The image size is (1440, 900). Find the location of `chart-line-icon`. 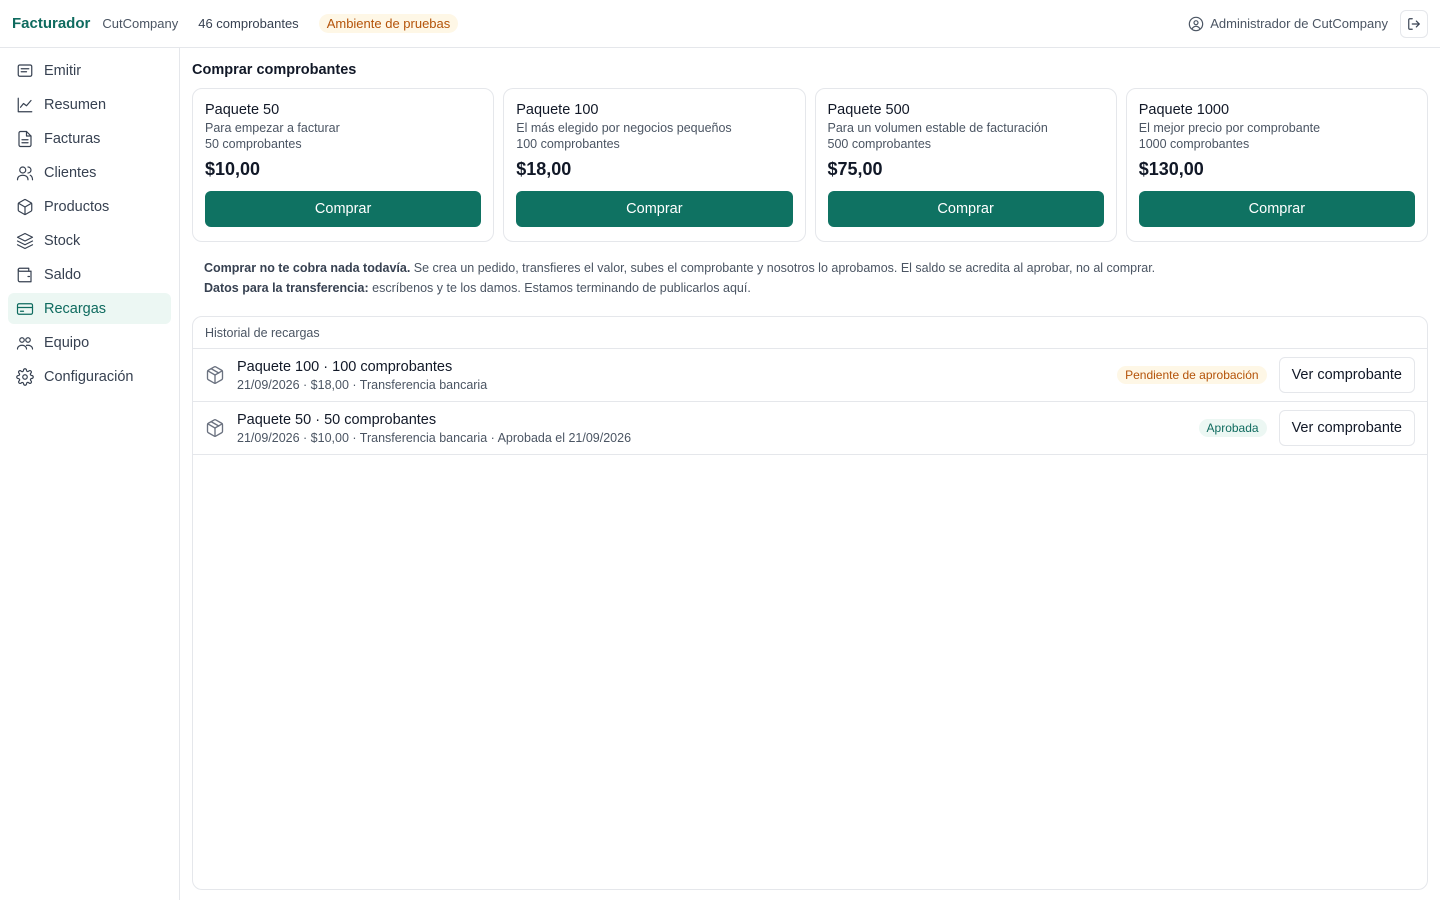

chart-line-icon is located at coordinates (25, 104).